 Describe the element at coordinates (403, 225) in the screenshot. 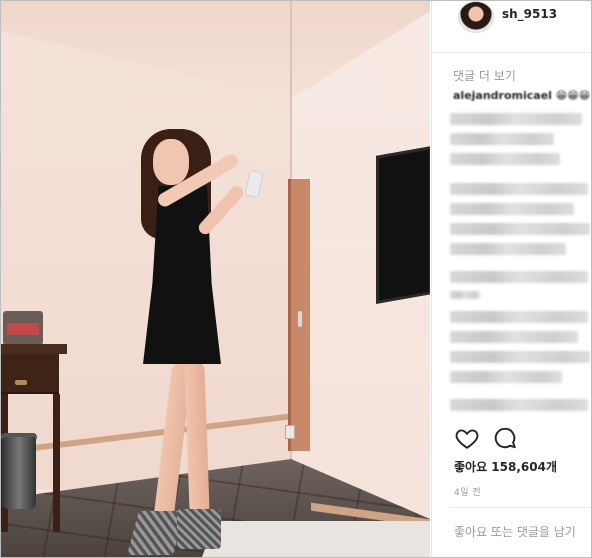

I see `wall-tv` at that location.